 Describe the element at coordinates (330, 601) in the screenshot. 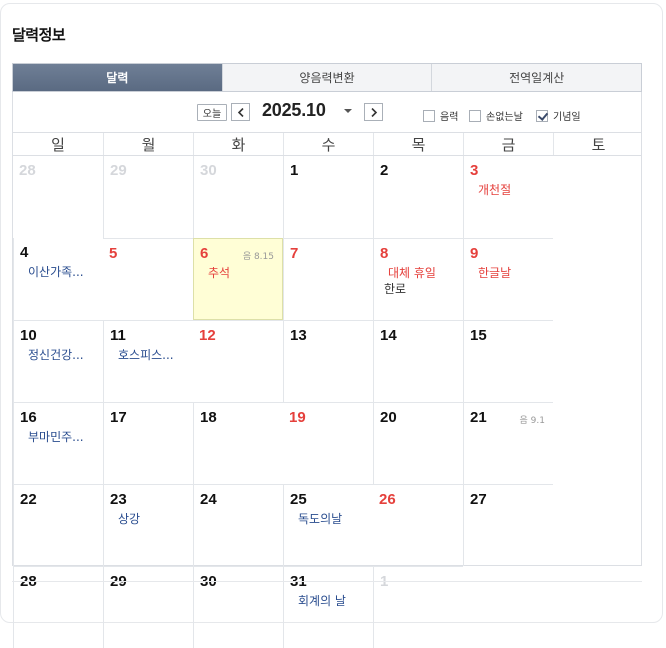

I see `day-event: 회계의 날` at that location.